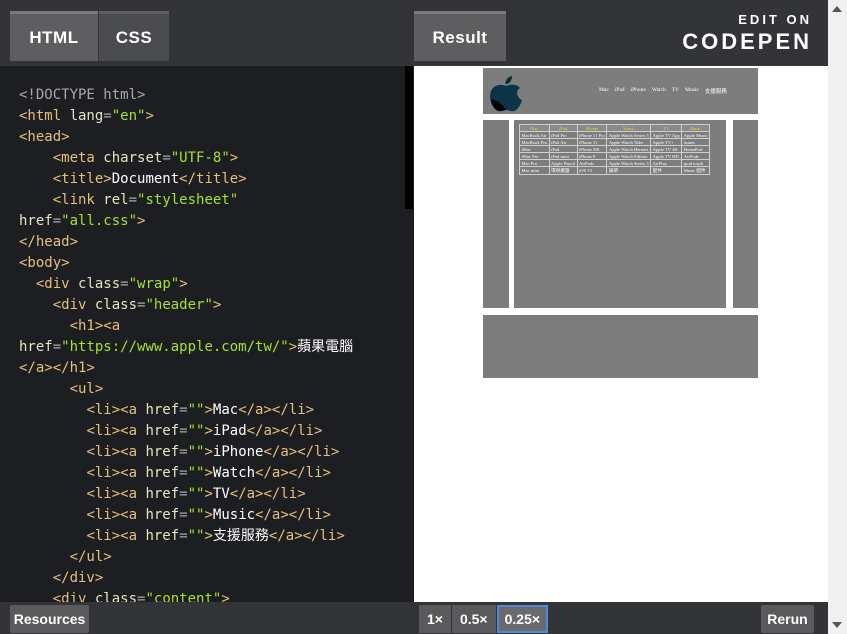  Describe the element at coordinates (696, 156) in the screenshot. I see `table-cell: AirPods` at that location.